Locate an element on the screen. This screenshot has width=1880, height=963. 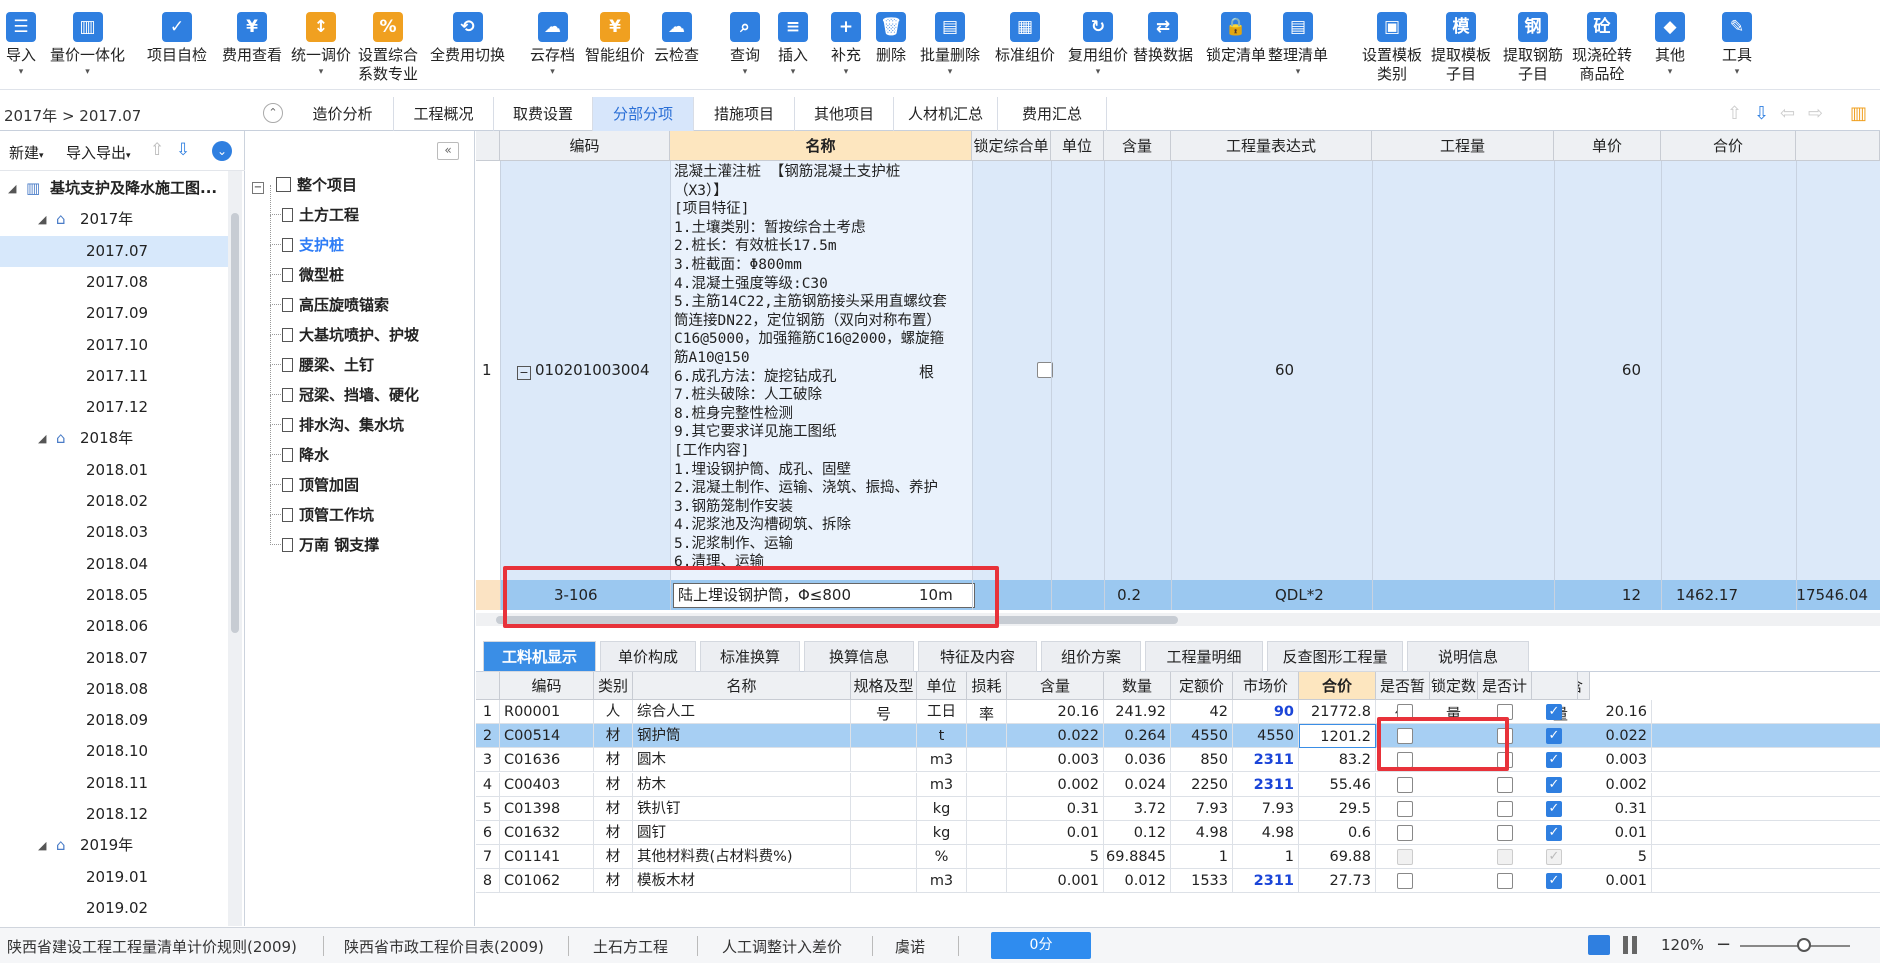
tree-item-year: ◢ ⌂ 2019年 is located at coordinates (114, 845).